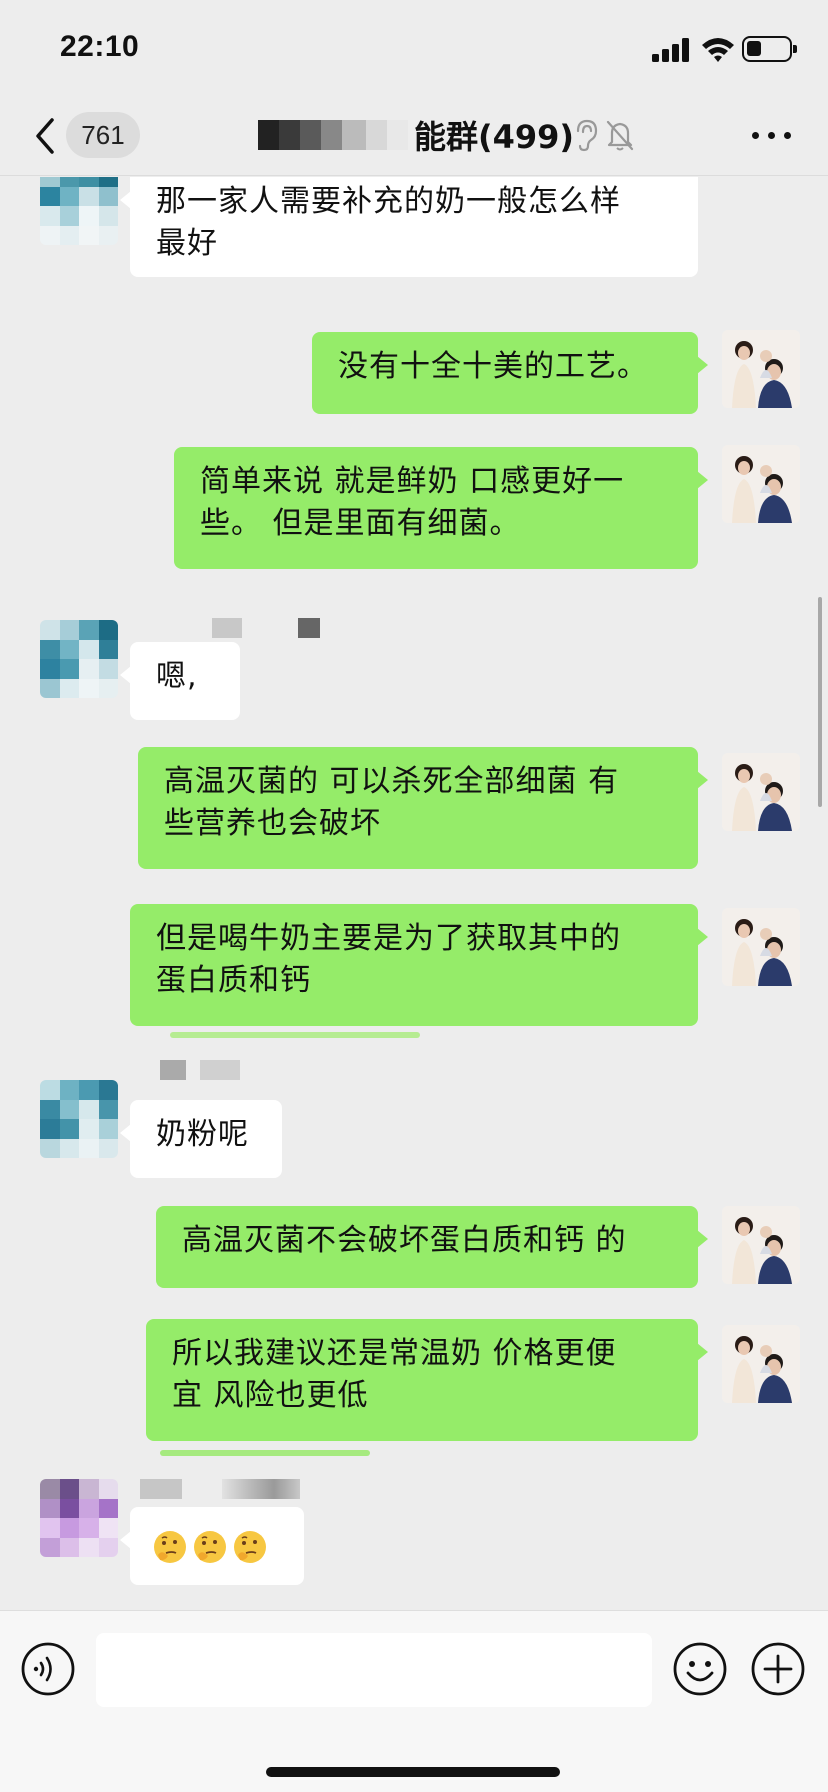  I want to click on add-icon, so click(778, 1669).